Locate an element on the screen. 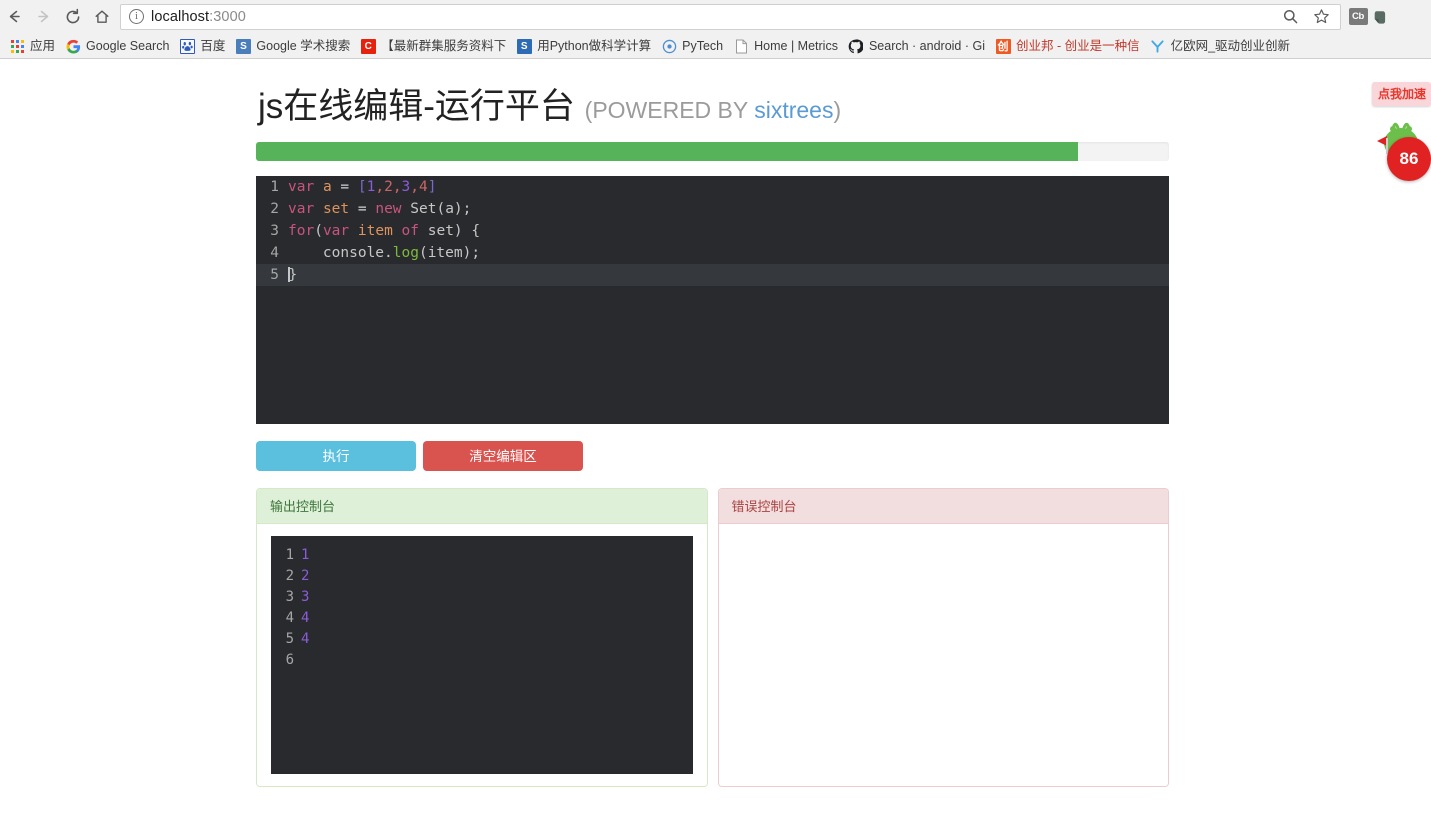 This screenshot has height=828, width=1431. code-token: ( is located at coordinates (318, 230).